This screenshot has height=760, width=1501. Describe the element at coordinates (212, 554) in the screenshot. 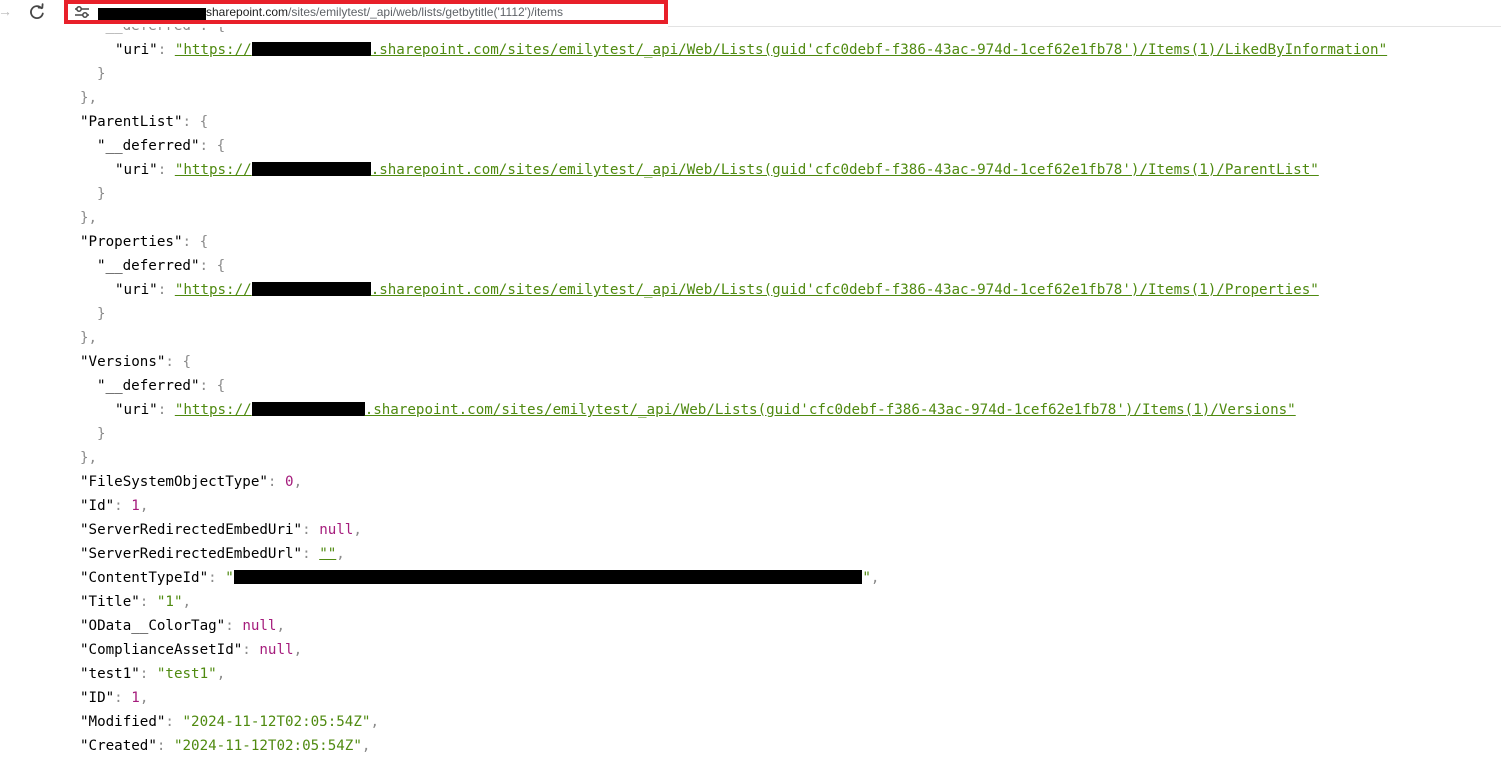

I see `json-field-serverredirectedembedurl: "ServerRedirectedEmbedUrl": "",` at that location.